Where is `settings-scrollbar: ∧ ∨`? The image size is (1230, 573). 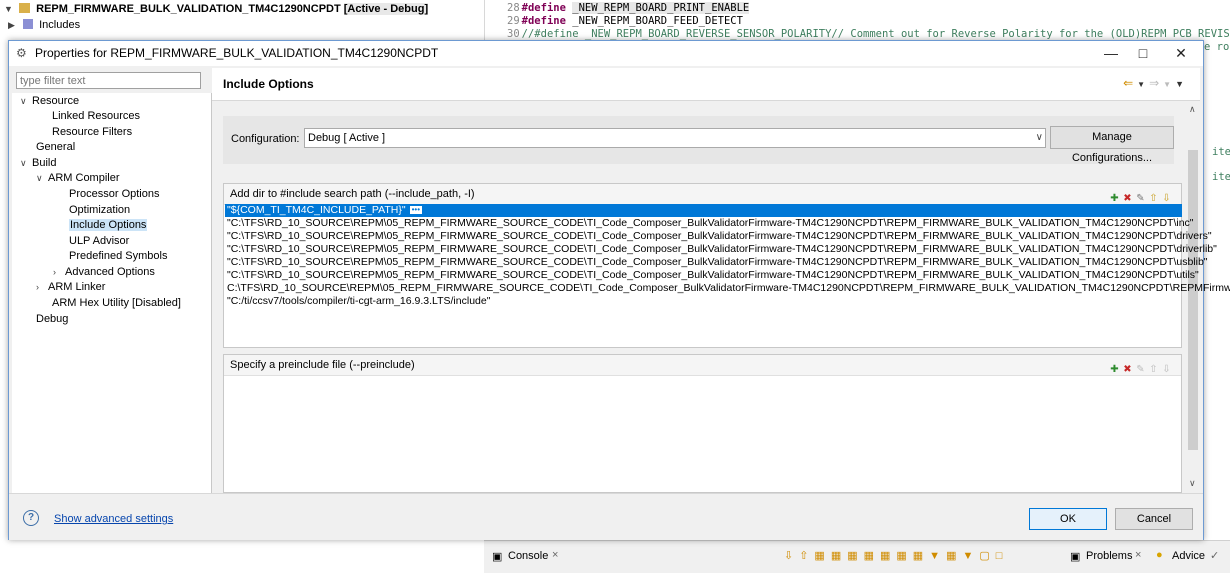 settings-scrollbar: ∧ ∨ is located at coordinates (1193, 298).